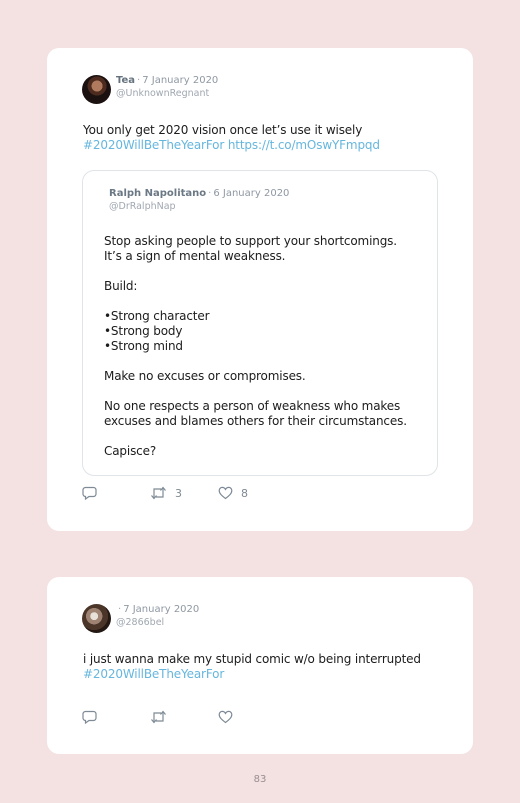 The width and height of the screenshot is (520, 803). Describe the element at coordinates (184, 717) in the screenshot. I see `retweet-button` at that location.